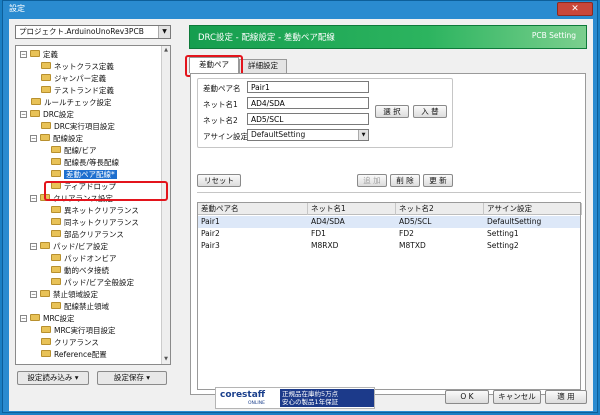 This screenshot has width=600, height=415. I want to click on corestaff-banner: corestaff ONLINE 正規品在庫約5万点 安心の製品1年保証, so click(295, 398).